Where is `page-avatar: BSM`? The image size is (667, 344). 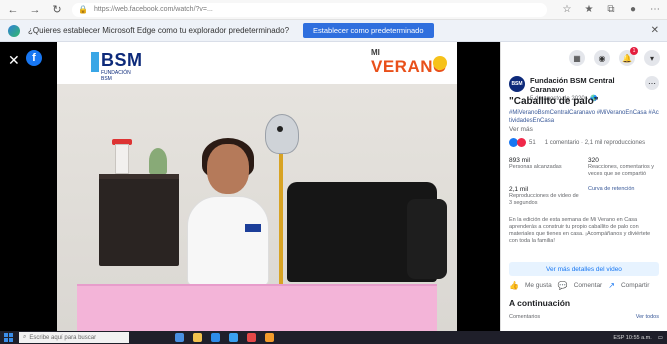
page-avatar: BSM is located at coordinates (517, 84).